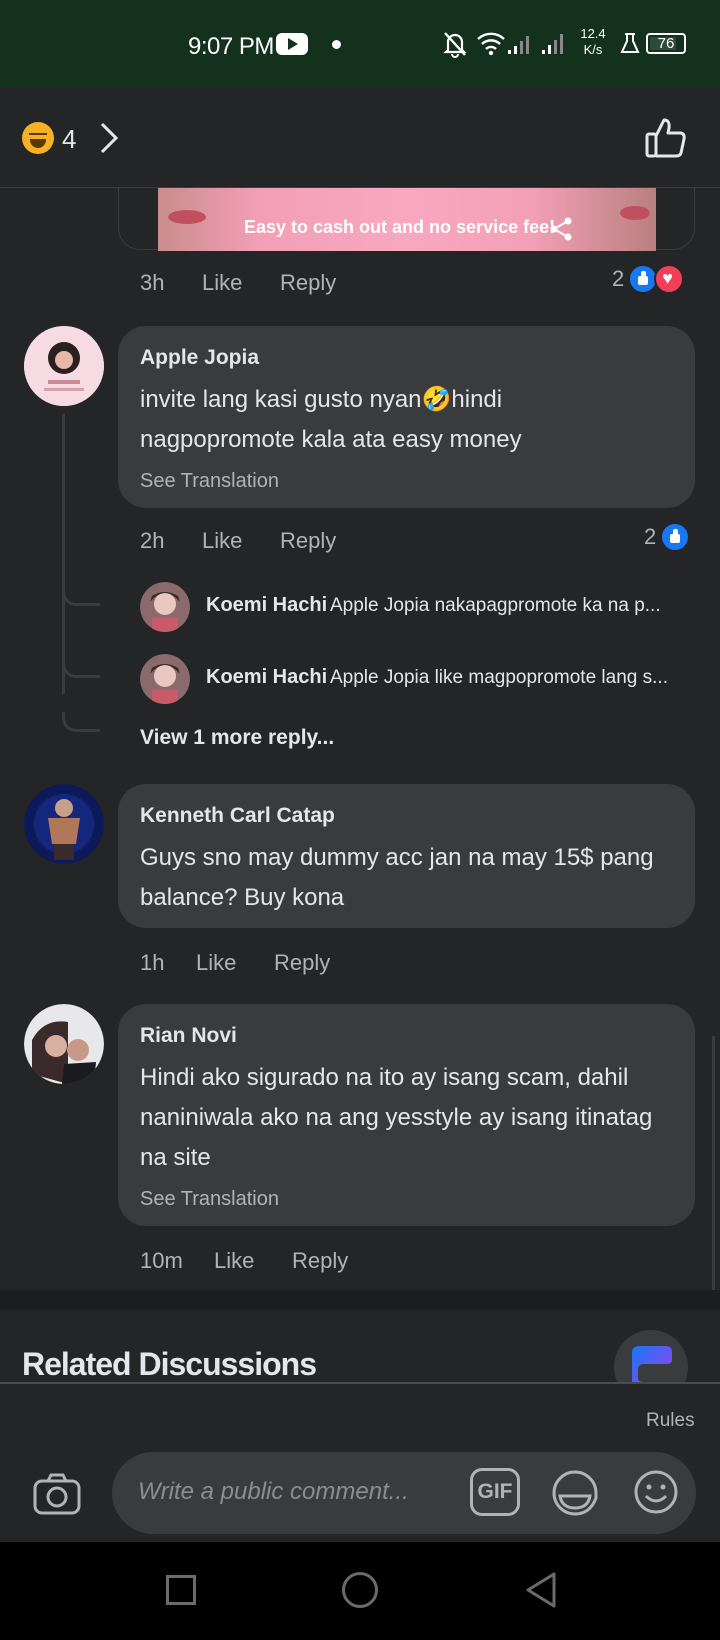 Image resolution: width=720 pixels, height=1640 pixels. I want to click on comment-text: nagpopromote kala ata easy money, so click(331, 439).